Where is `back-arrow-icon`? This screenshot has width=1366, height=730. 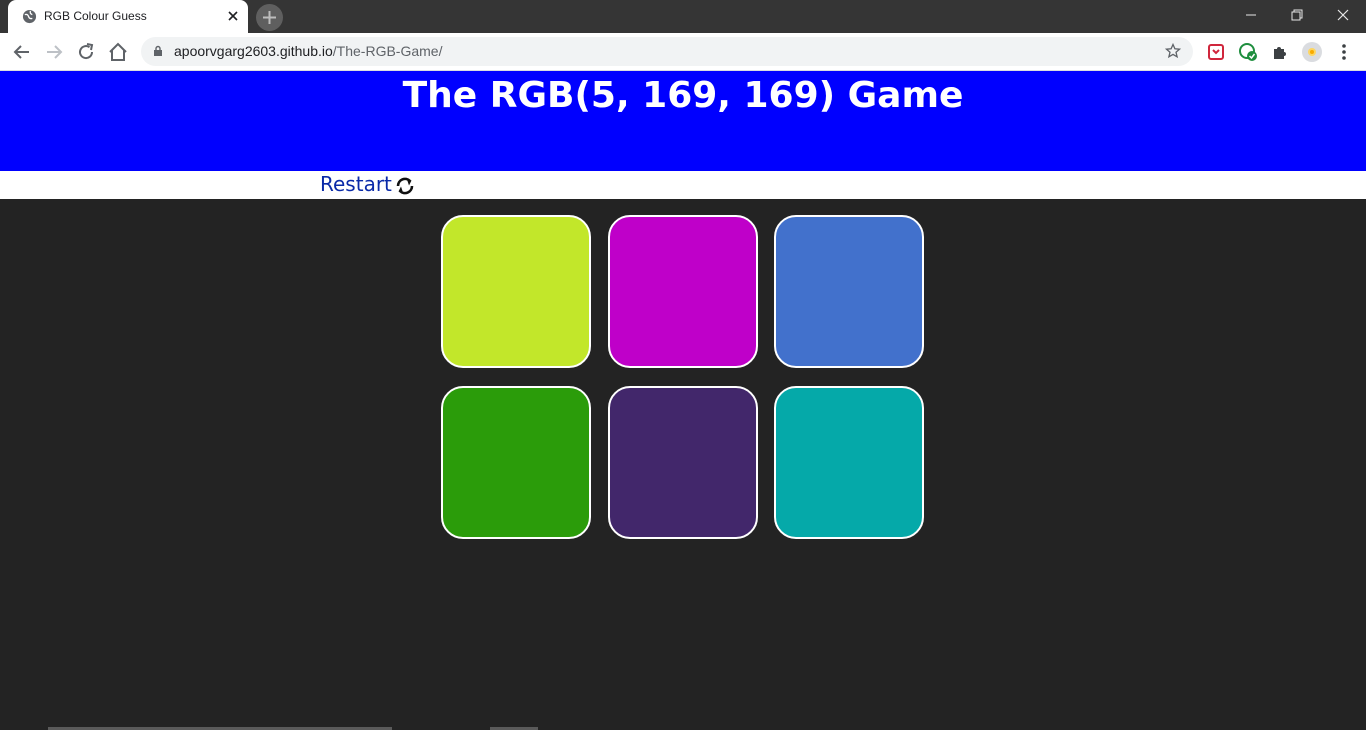 back-arrow-icon is located at coordinates (22, 52).